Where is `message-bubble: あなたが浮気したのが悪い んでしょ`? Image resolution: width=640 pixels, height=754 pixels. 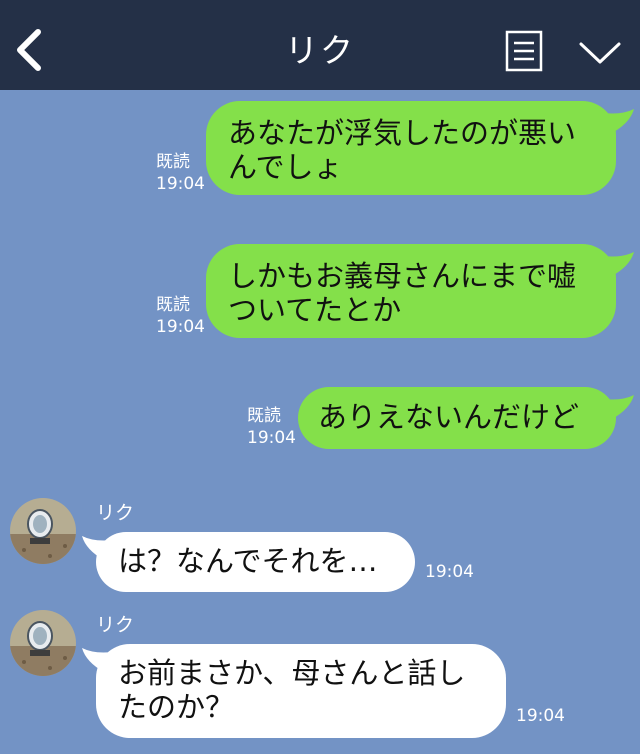
message-bubble: あなたが浮気したのが悪い んでしょ is located at coordinates (411, 148).